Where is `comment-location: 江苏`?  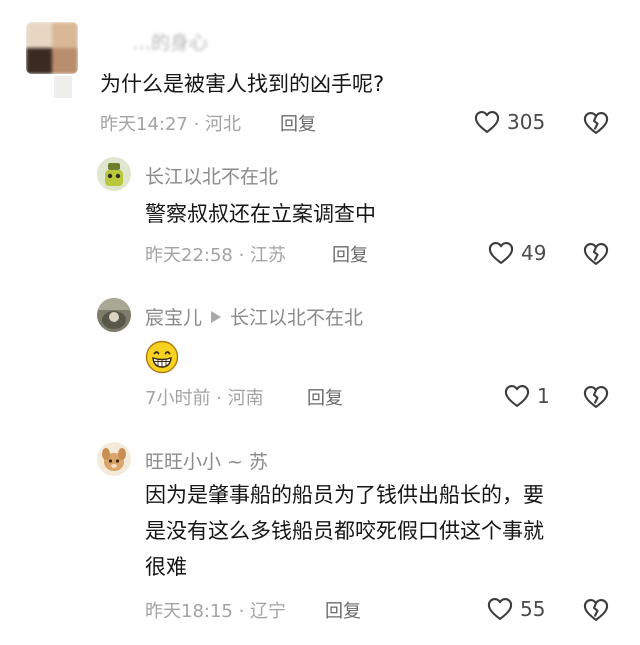 comment-location: 江苏 is located at coordinates (268, 255).